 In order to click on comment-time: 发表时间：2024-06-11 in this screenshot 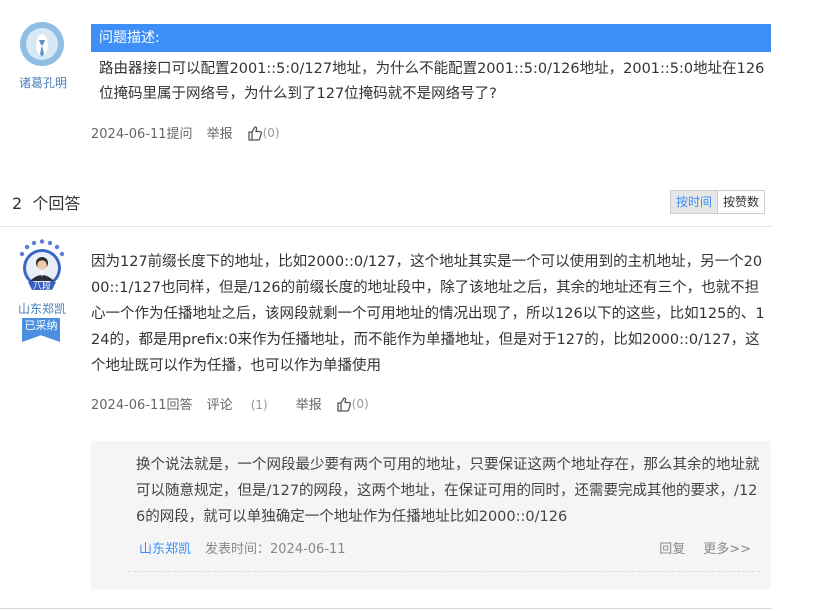, I will do `click(275, 549)`.